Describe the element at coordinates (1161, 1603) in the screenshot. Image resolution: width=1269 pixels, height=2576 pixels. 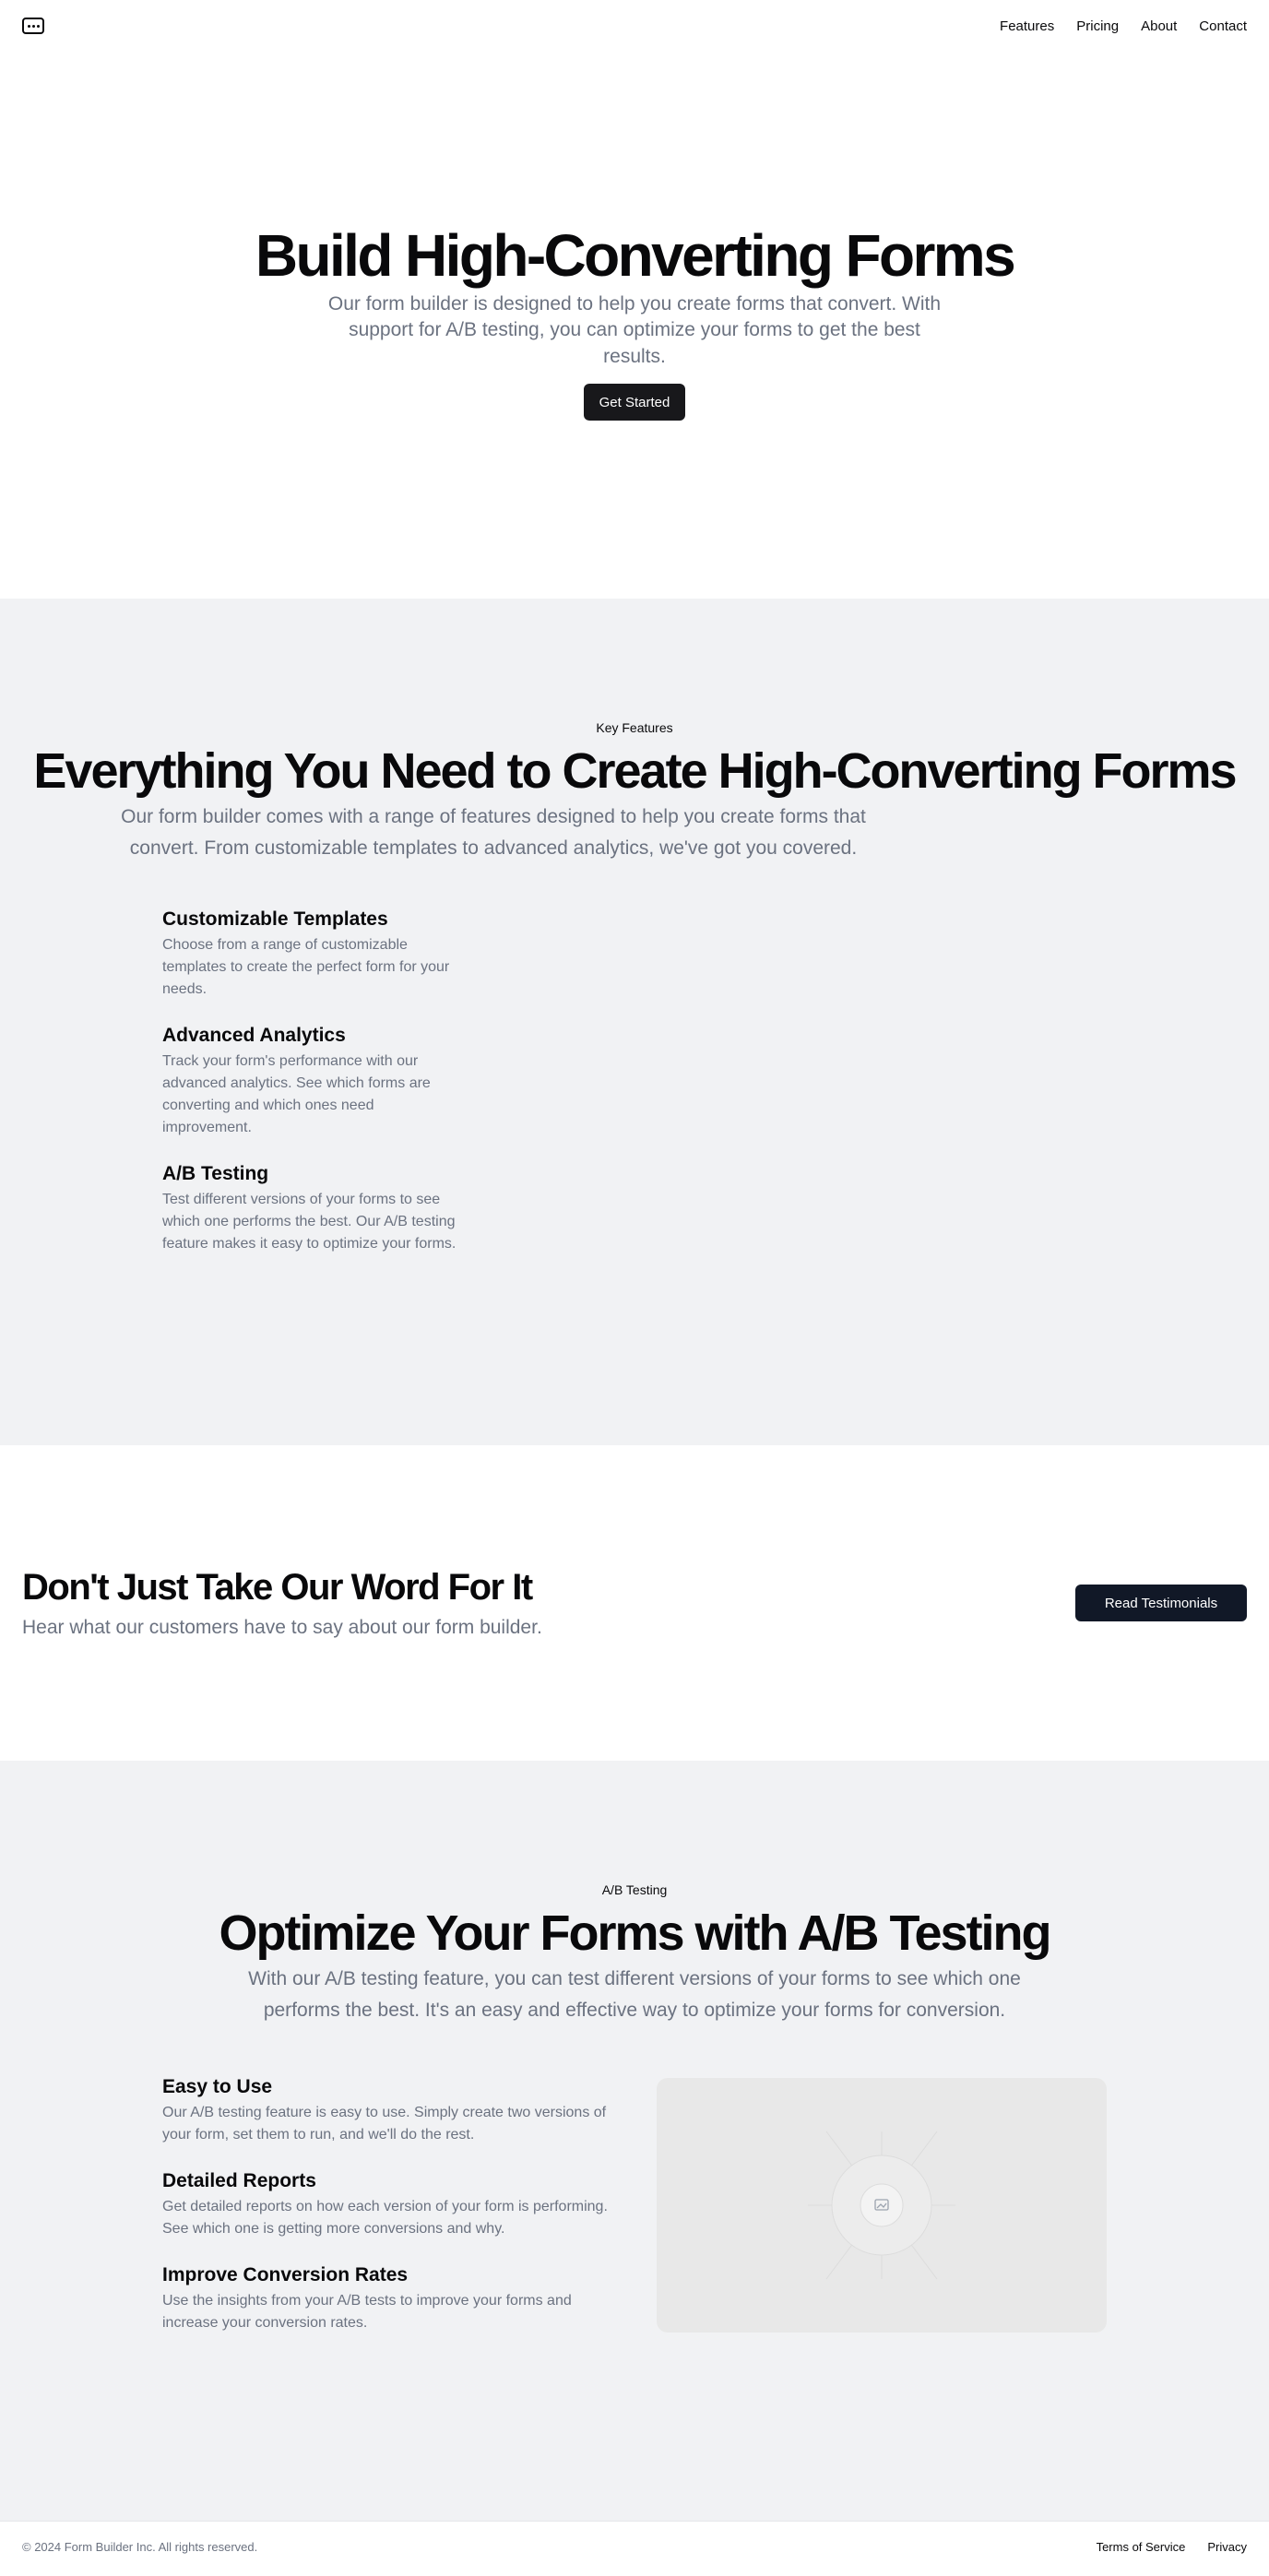
I see `read-testimonials-button: Read Testimonials` at that location.